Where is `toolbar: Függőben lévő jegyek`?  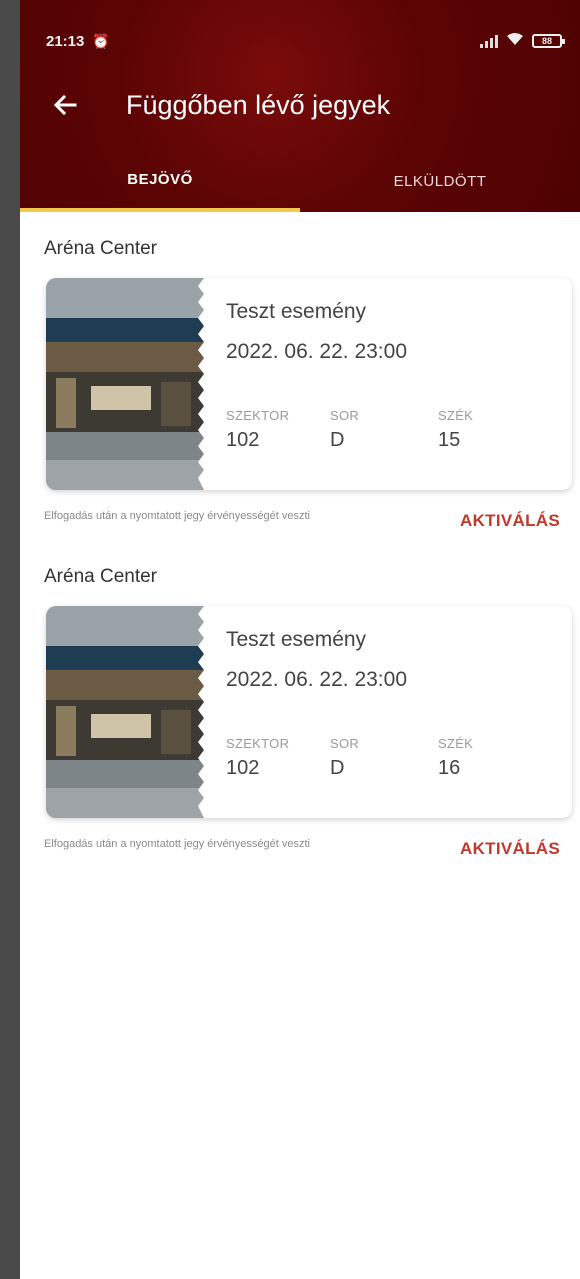
toolbar: Függőben lévő jegyek is located at coordinates (300, 105).